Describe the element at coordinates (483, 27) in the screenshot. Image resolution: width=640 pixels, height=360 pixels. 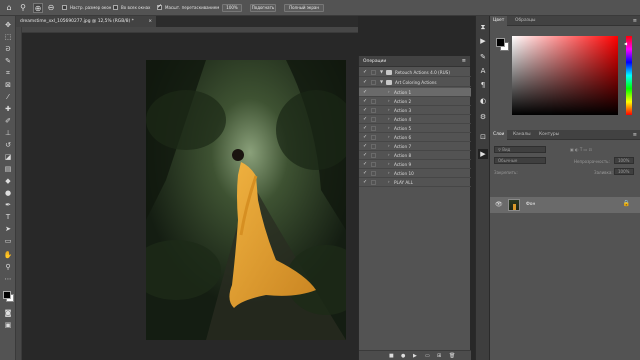
I see `history-panel-icon: ⧗` at that location.